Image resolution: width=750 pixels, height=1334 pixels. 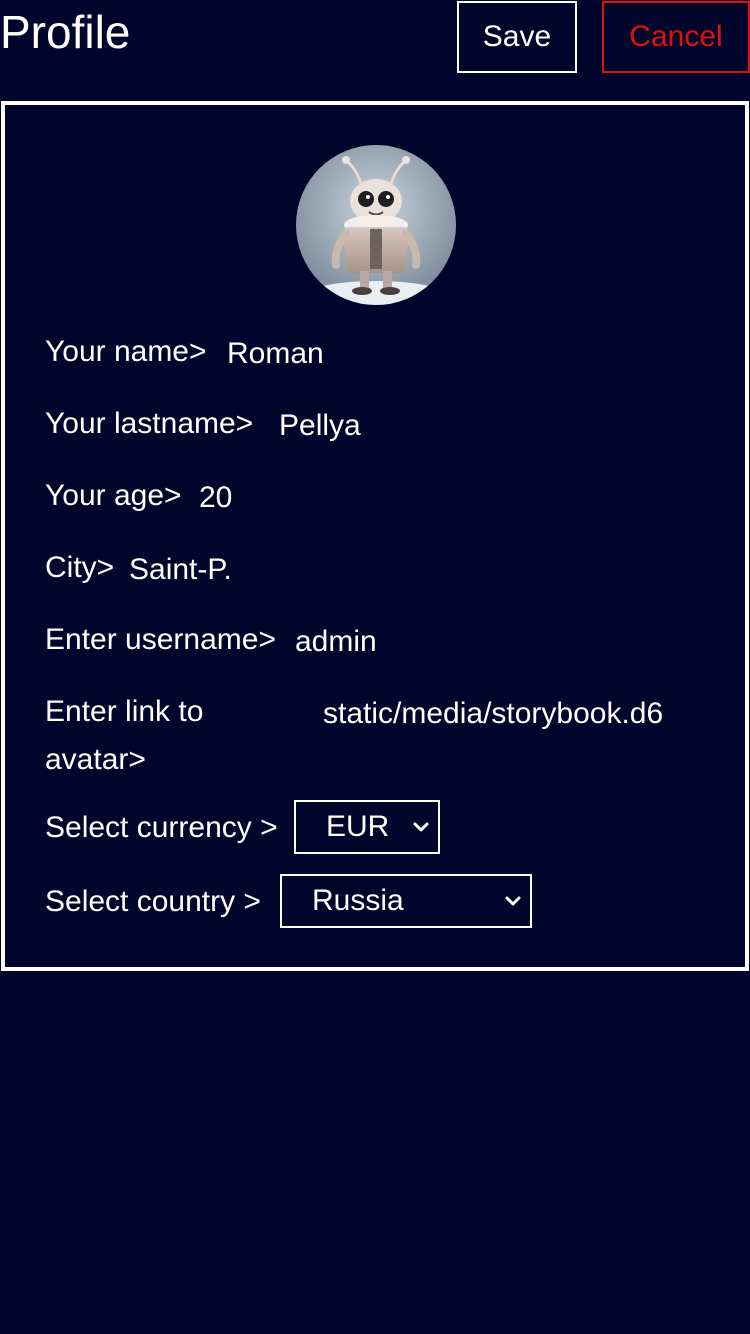 I want to click on avatar-link-label-line1: Enter link to, so click(x=124, y=711).